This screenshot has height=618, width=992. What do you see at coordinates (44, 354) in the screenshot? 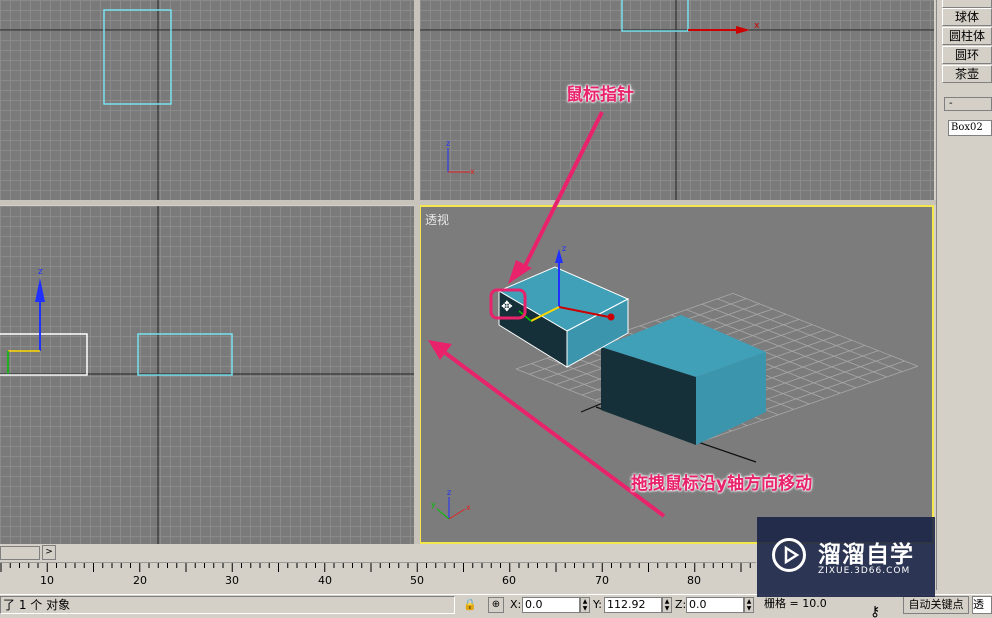
I see `box-outline-selected` at bounding box center [44, 354].